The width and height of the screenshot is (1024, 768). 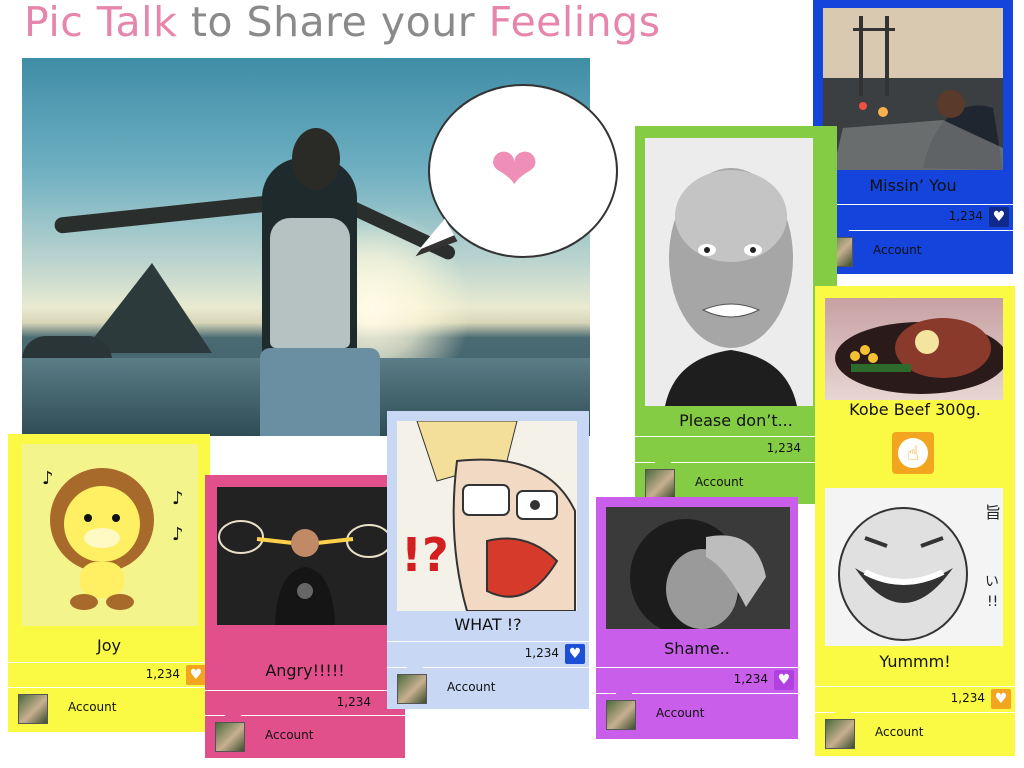 What do you see at coordinates (993, 512) in the screenshot?
I see `svg-text: 旨` at bounding box center [993, 512].